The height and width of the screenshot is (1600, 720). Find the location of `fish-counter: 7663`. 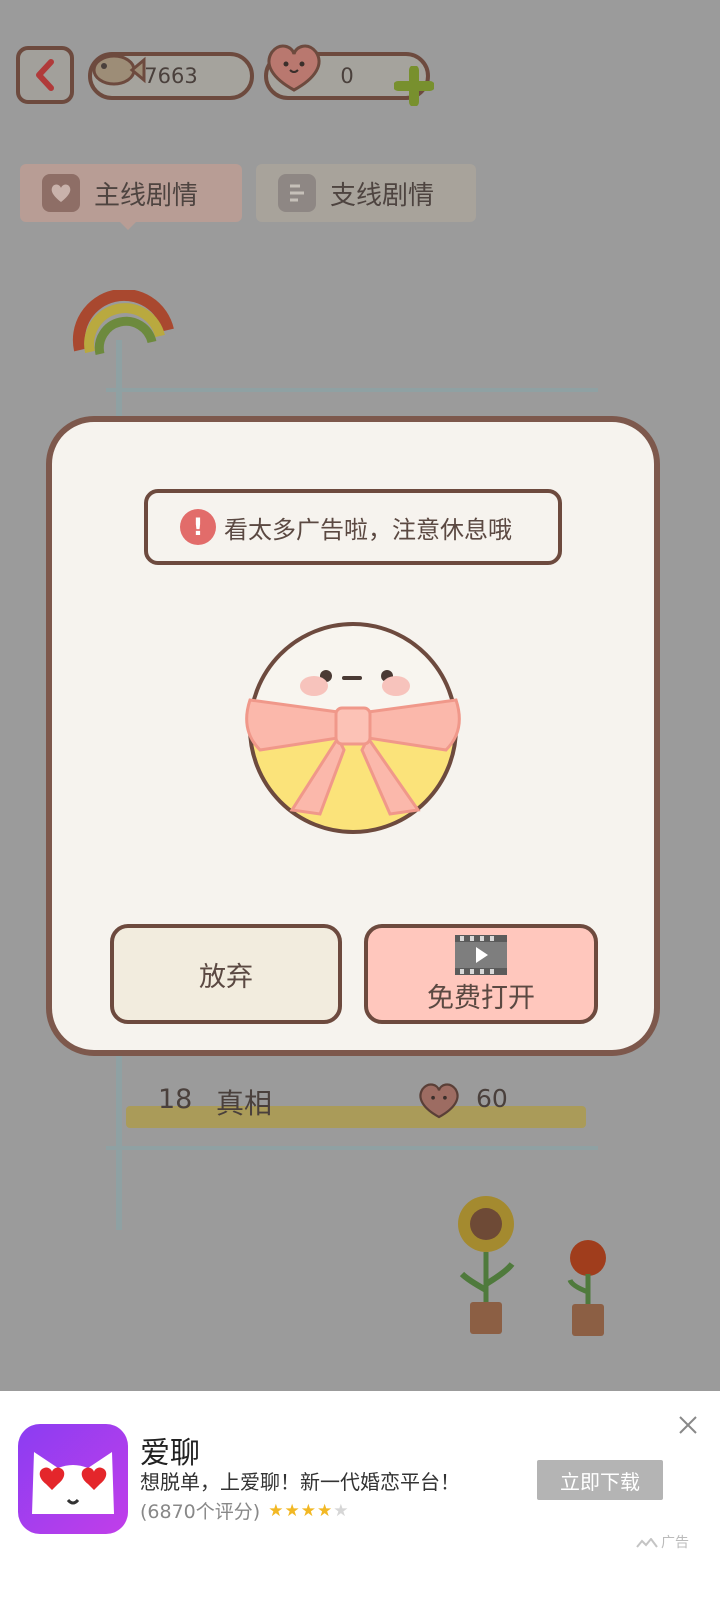

fish-counter: 7663 is located at coordinates (171, 76).